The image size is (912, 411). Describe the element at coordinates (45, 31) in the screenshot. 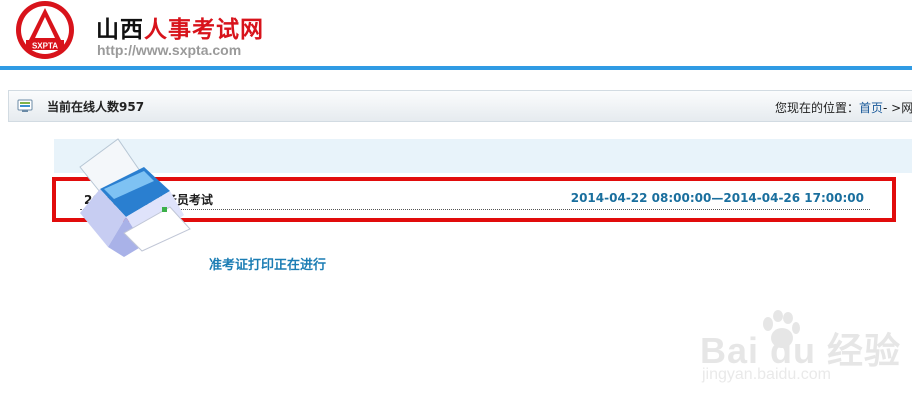

I see `sxpta-logo: SXPTA` at that location.